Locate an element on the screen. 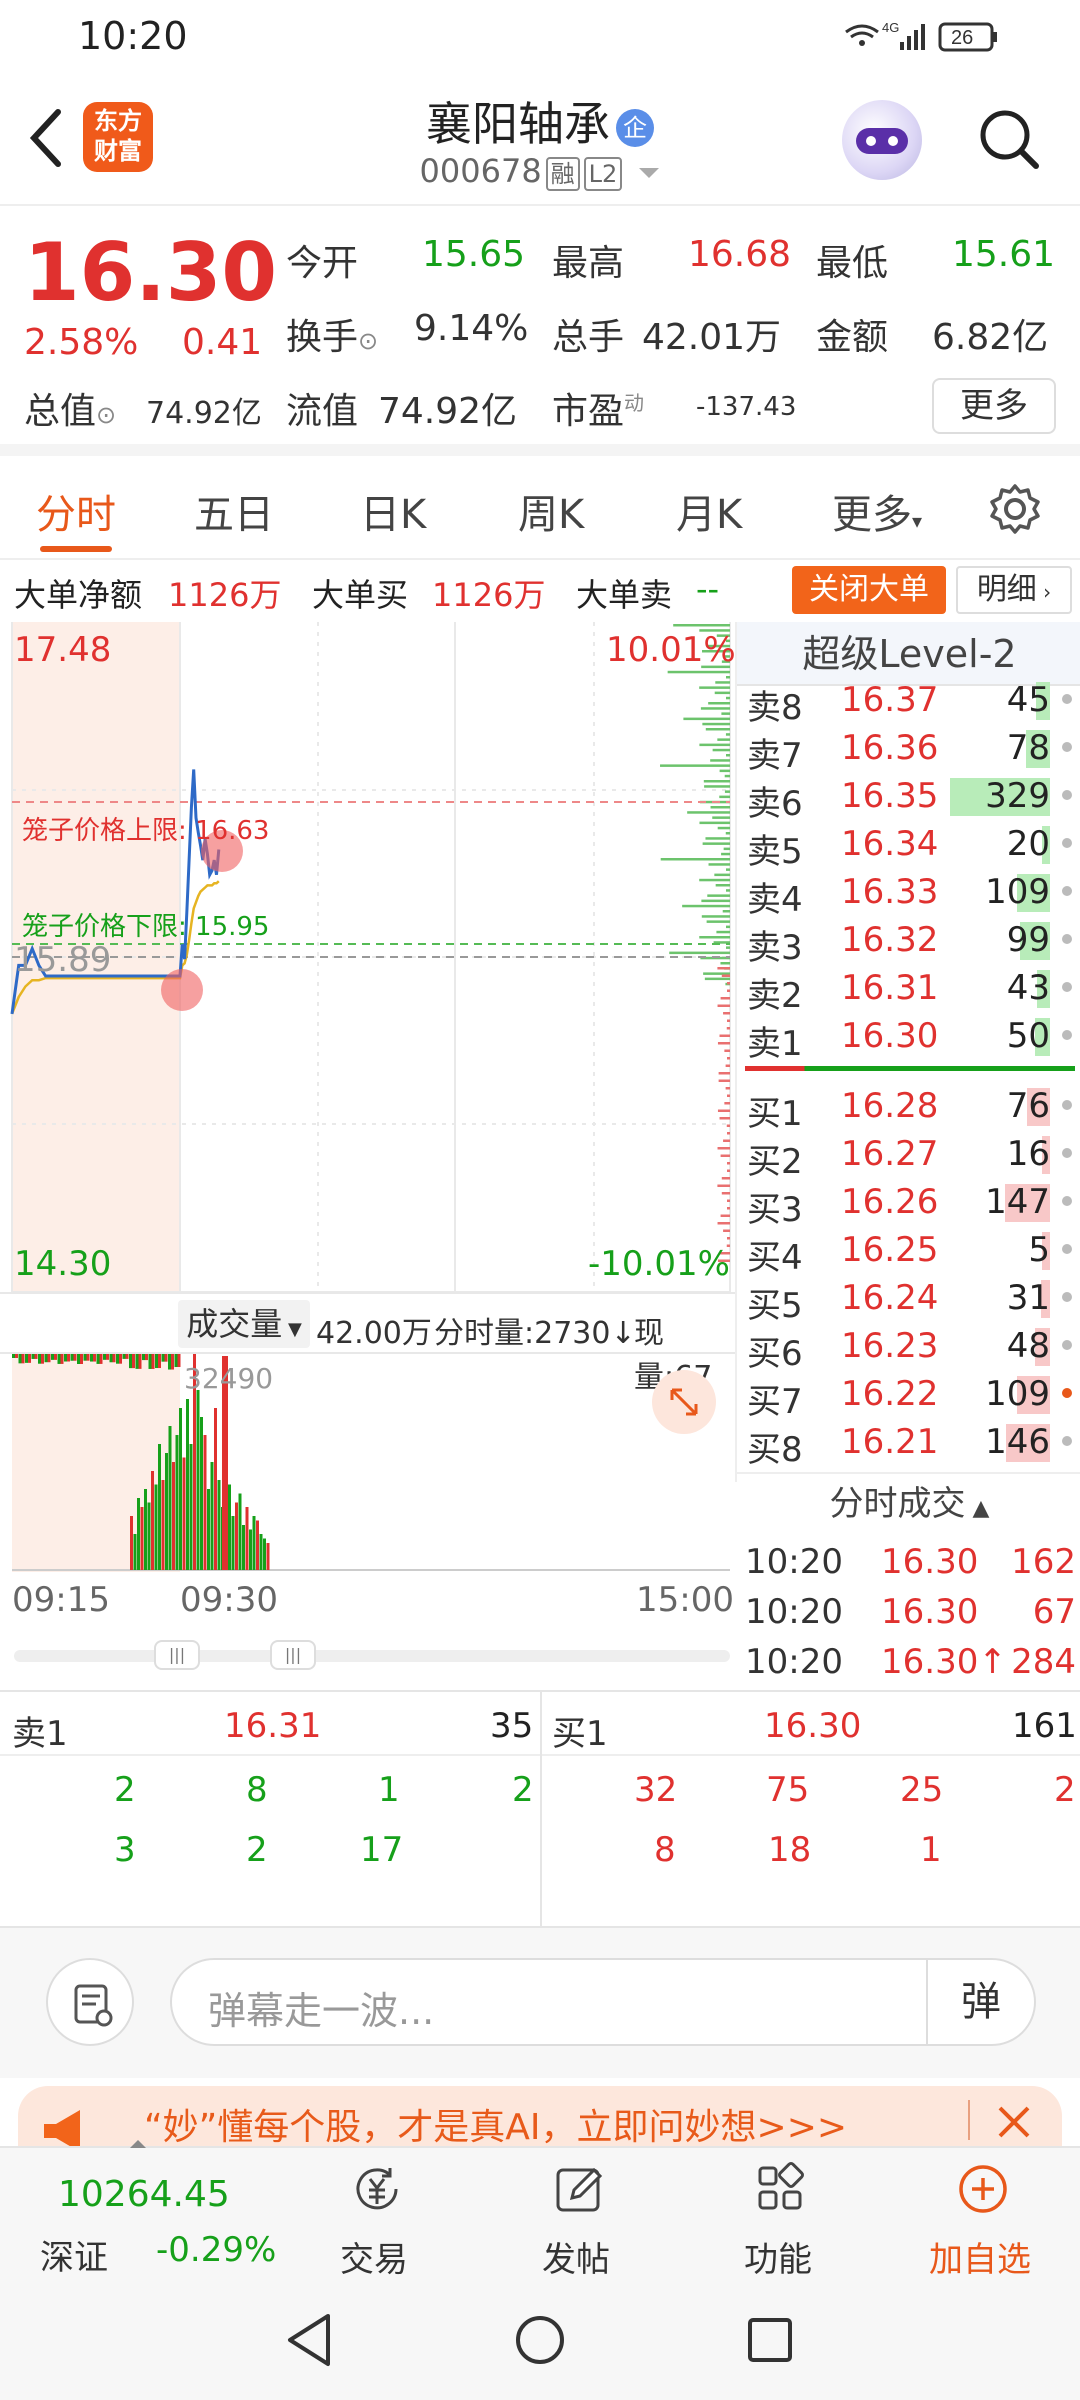 Image resolution: width=1080 pixels, height=2400 pixels. home-circle-icon is located at coordinates (540, 2340).